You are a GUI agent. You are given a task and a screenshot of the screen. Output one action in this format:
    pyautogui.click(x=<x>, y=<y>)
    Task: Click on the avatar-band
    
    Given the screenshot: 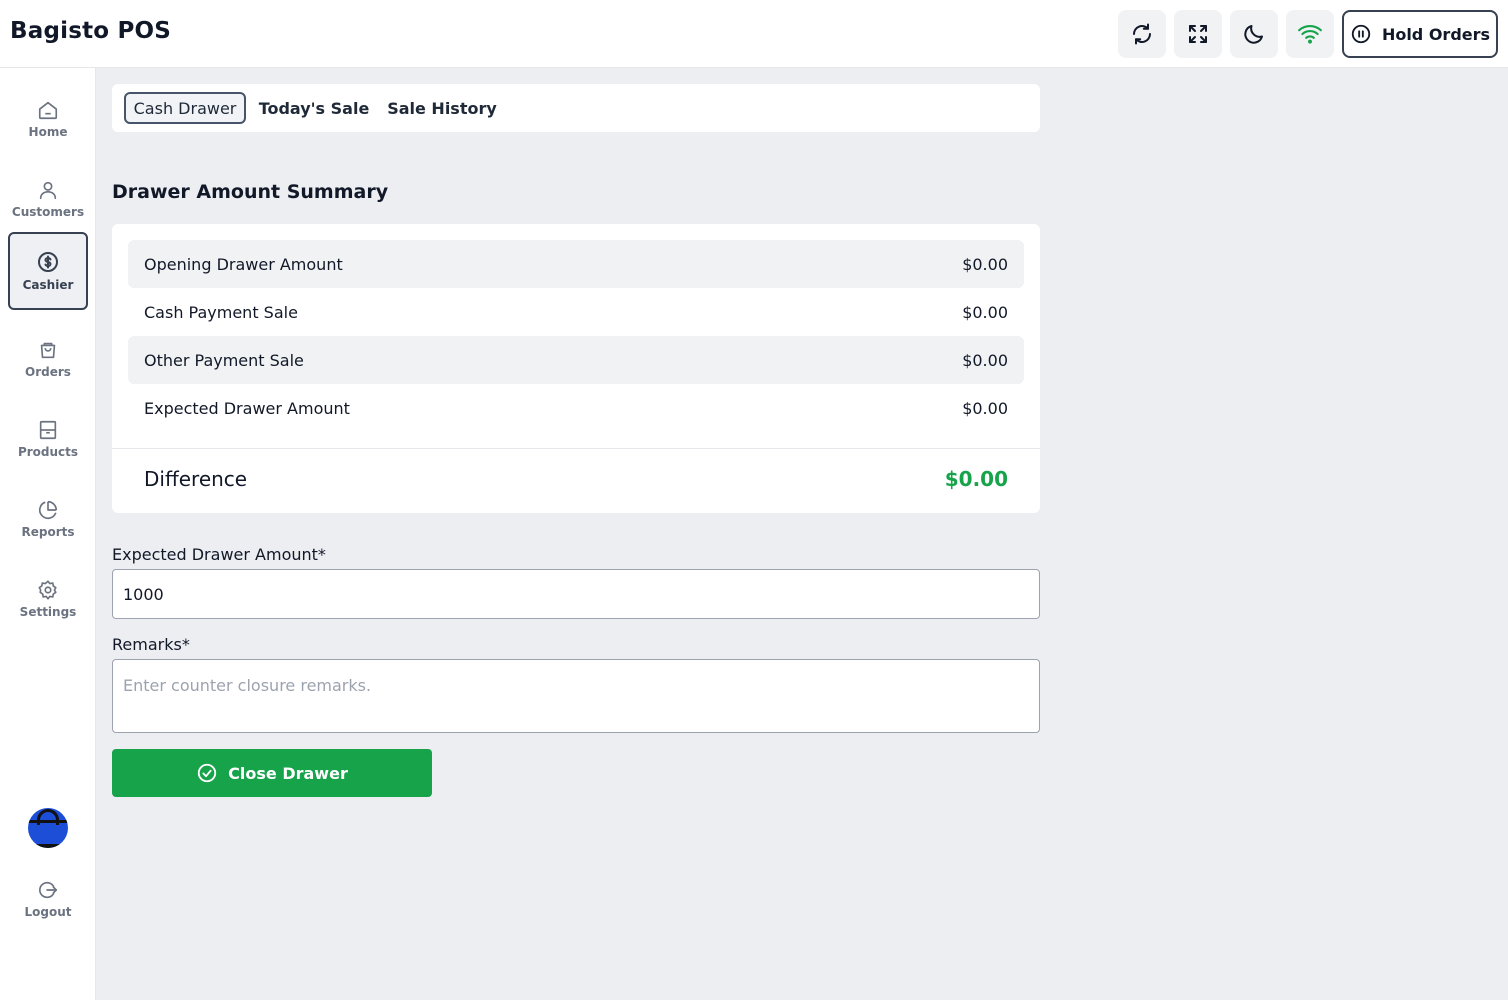 What is the action you would take?
    pyautogui.click(x=48, y=821)
    